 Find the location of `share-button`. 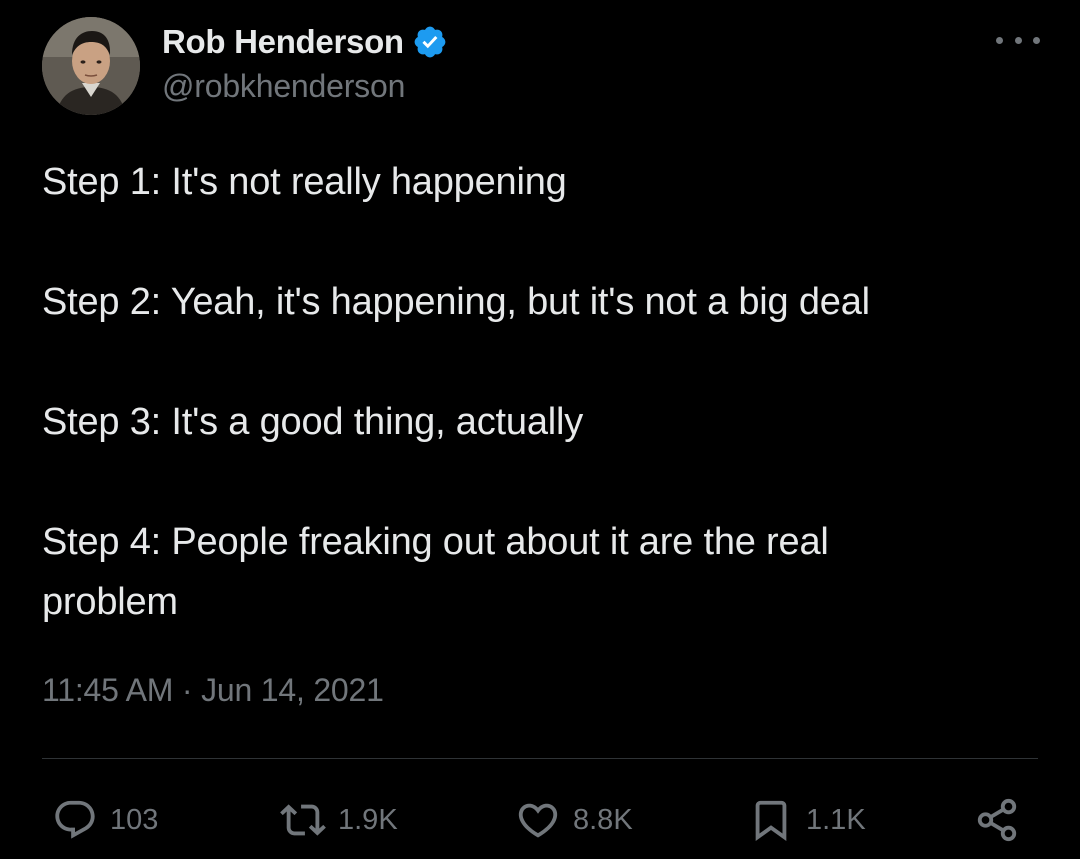

share-button is located at coordinates (997, 820).